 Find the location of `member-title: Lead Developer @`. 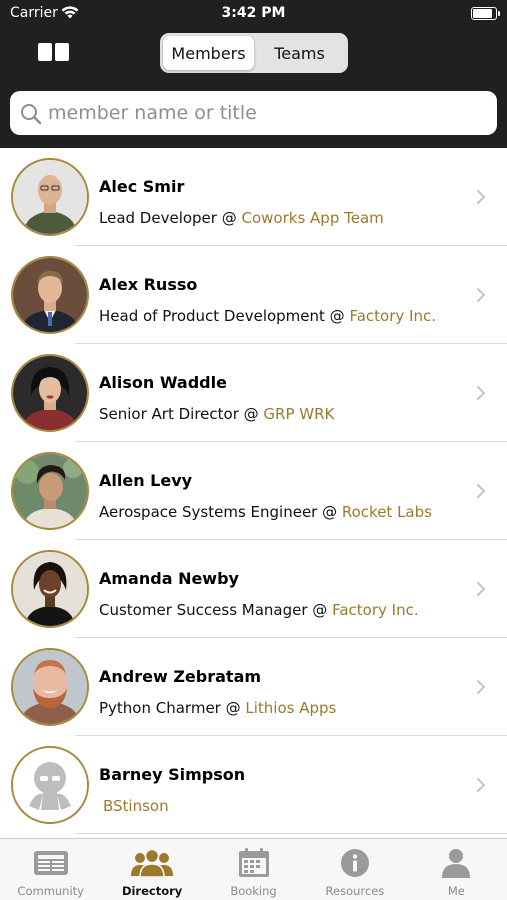

member-title: Lead Developer @ is located at coordinates (170, 218).